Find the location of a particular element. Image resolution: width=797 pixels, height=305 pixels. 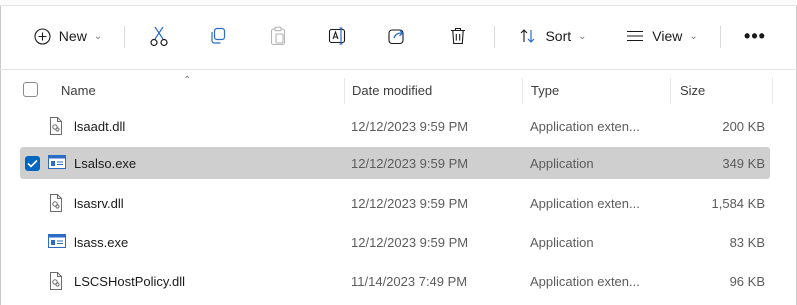

new-button: New ⌄ is located at coordinates (68, 36).